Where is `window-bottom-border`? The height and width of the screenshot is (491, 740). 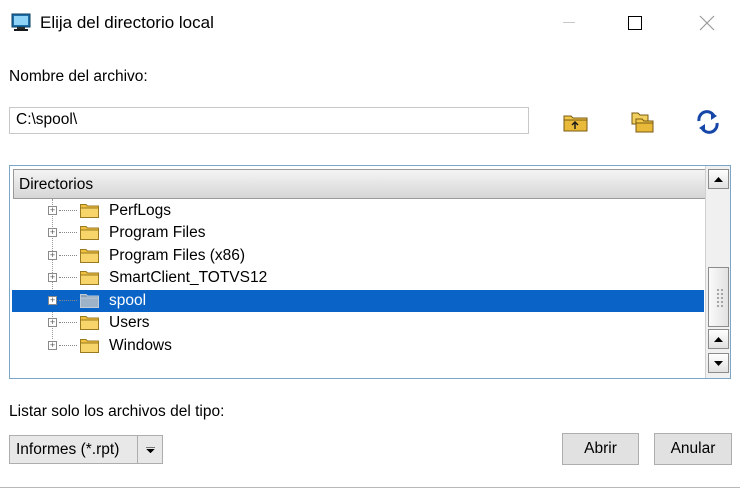
window-bottom-border is located at coordinates (370, 487).